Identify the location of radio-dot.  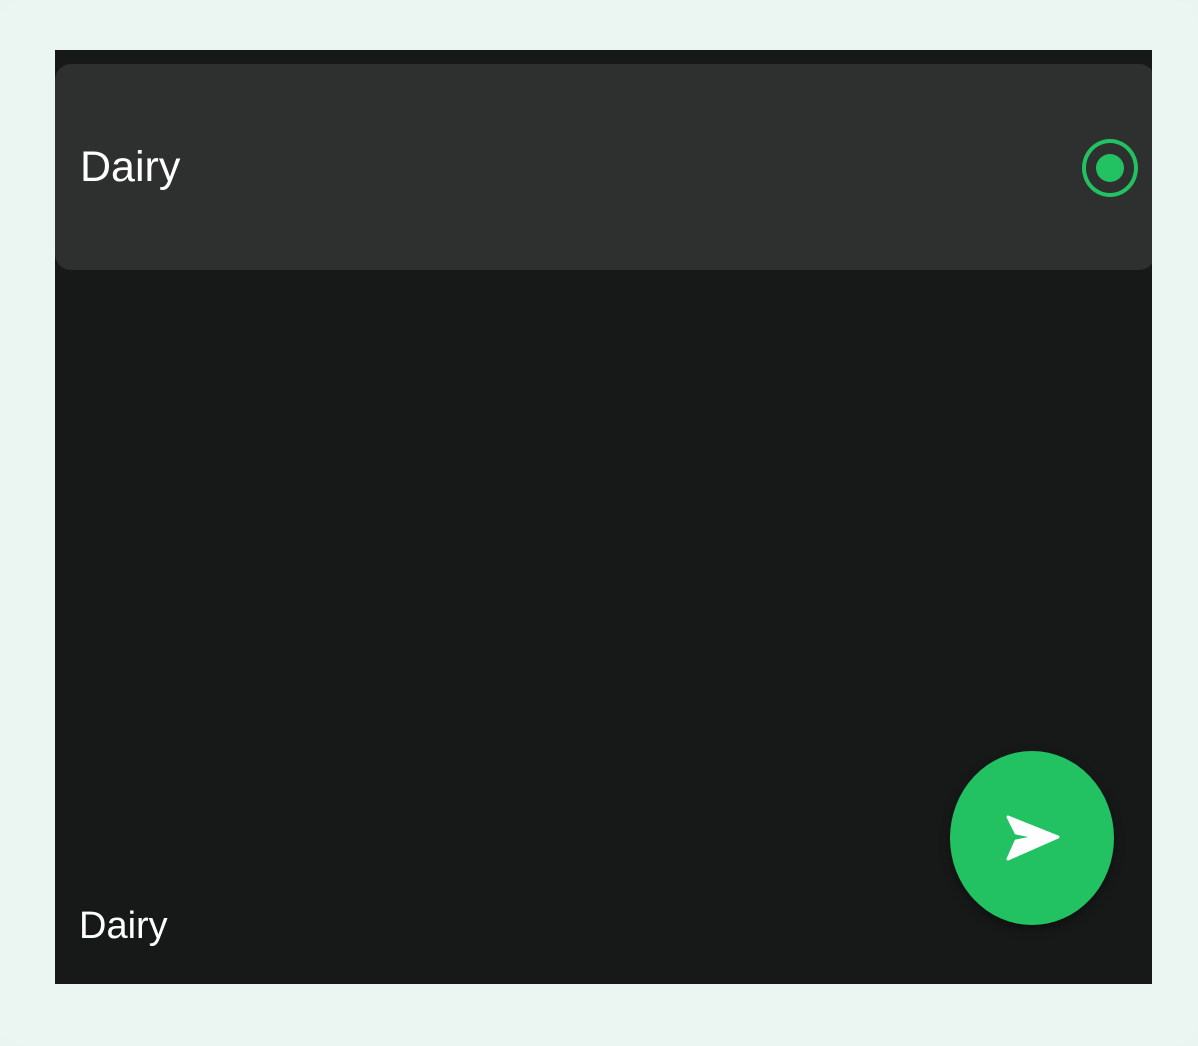
(1110, 168).